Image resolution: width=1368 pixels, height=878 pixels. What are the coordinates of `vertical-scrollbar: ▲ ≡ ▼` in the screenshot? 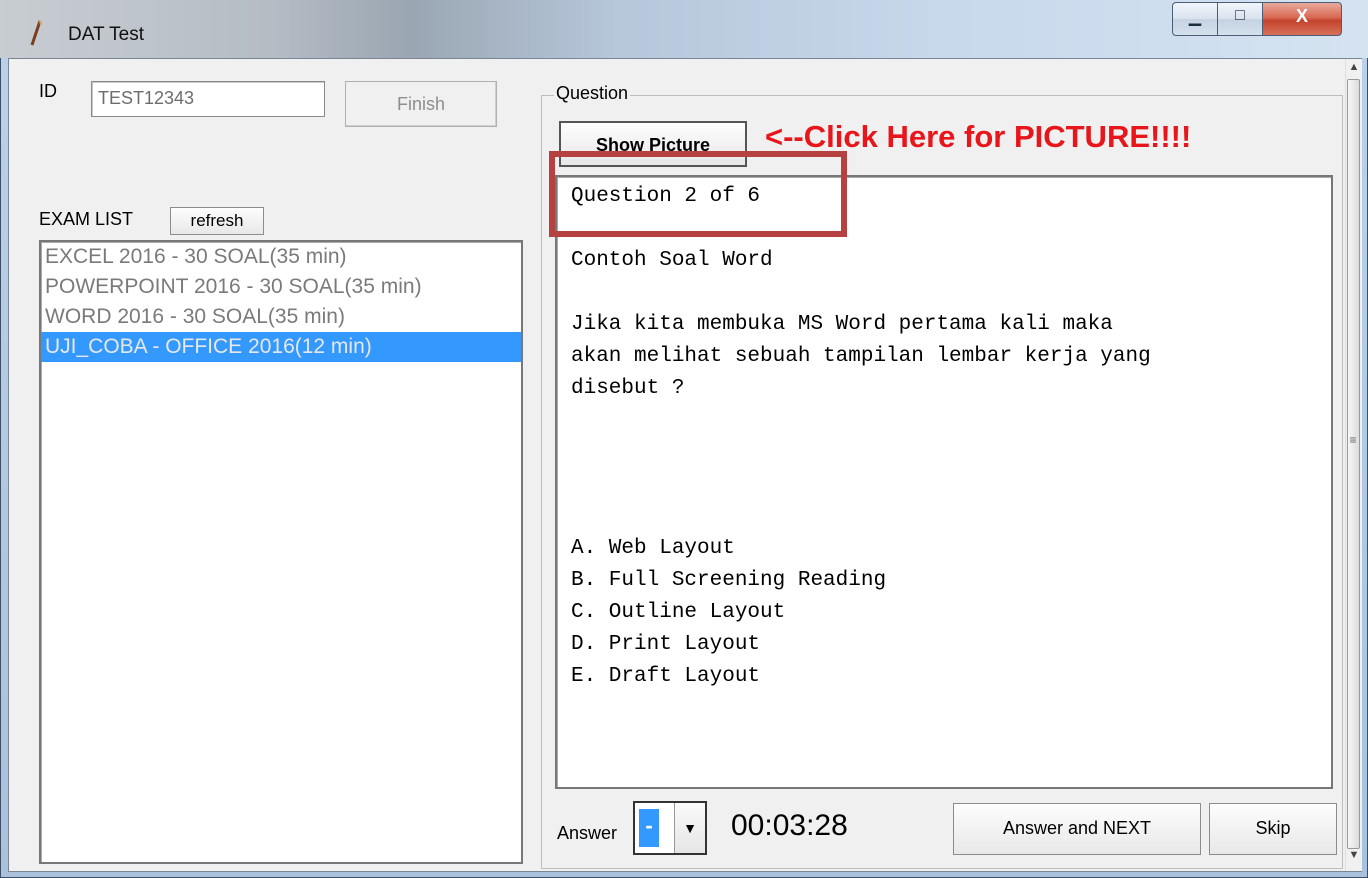 It's located at (1353, 465).